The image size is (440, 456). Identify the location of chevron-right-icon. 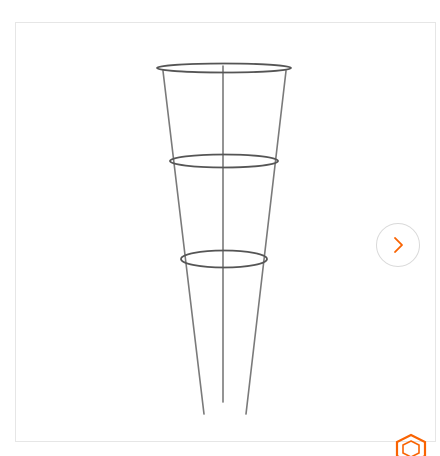
(398, 245).